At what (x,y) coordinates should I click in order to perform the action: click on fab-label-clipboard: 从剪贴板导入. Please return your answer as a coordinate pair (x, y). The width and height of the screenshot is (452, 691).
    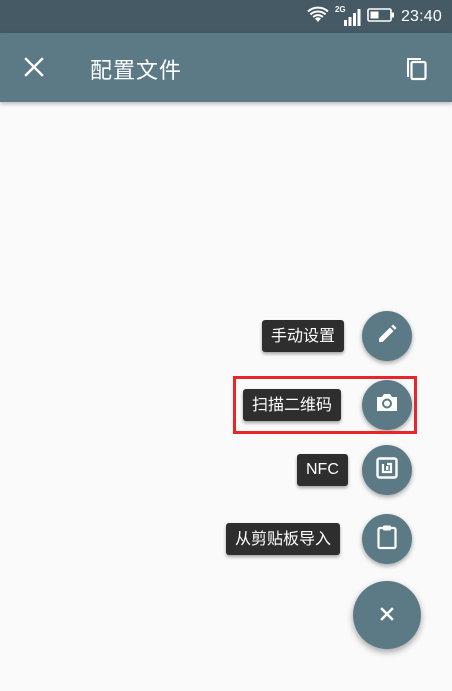
    Looking at the image, I should click on (283, 539).